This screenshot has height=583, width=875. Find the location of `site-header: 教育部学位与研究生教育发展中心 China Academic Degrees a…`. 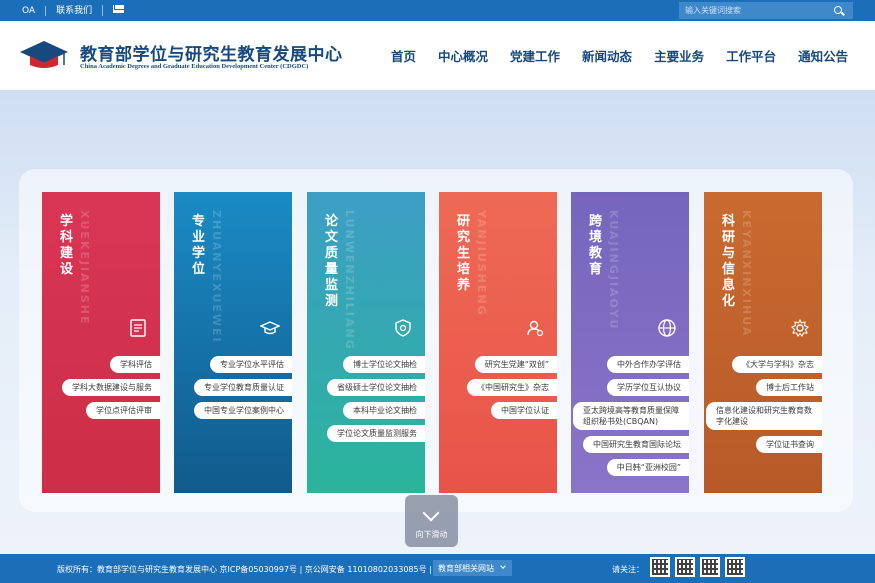

site-header: 教育部学位与研究生教育发展中心 China Academic Degrees a… is located at coordinates (437, 55).